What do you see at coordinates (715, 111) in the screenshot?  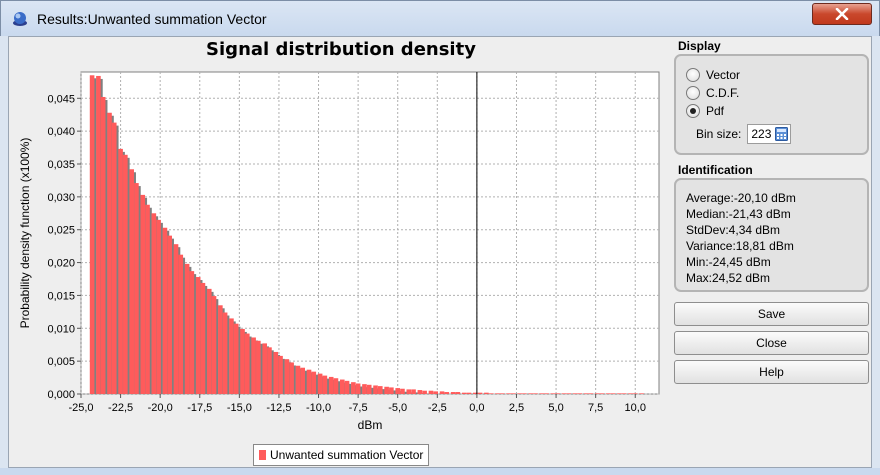 I see `radio-pdf-label: Pdf` at bounding box center [715, 111].